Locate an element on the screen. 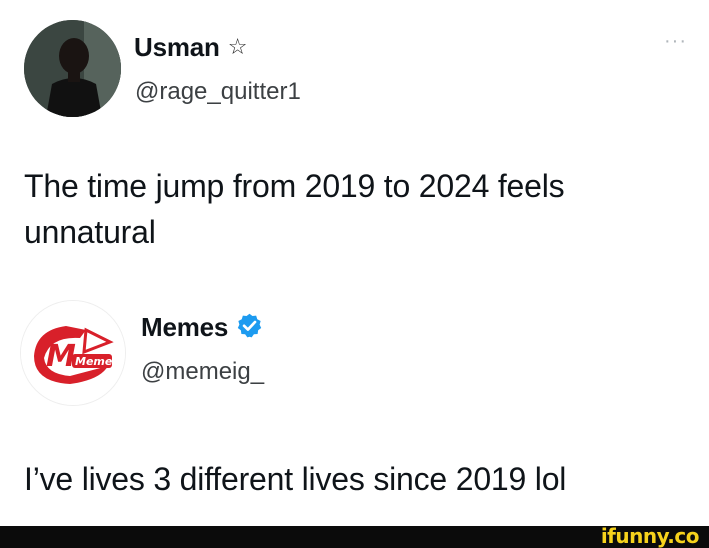  memes-logo-wordmark: Memes is located at coordinates (97, 361).